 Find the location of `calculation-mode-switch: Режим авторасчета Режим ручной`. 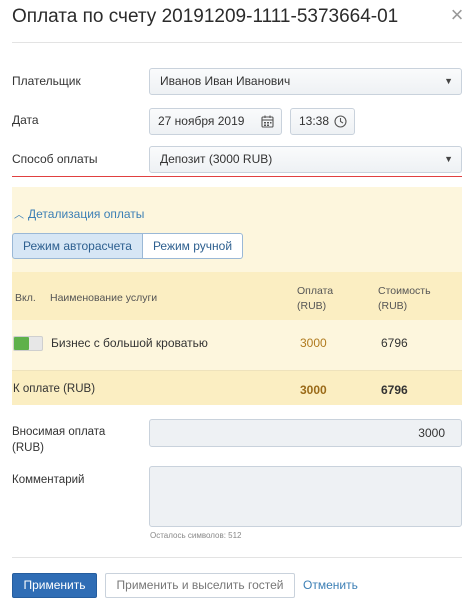

calculation-mode-switch: Режим авторасчета Режим ручной is located at coordinates (128, 246).